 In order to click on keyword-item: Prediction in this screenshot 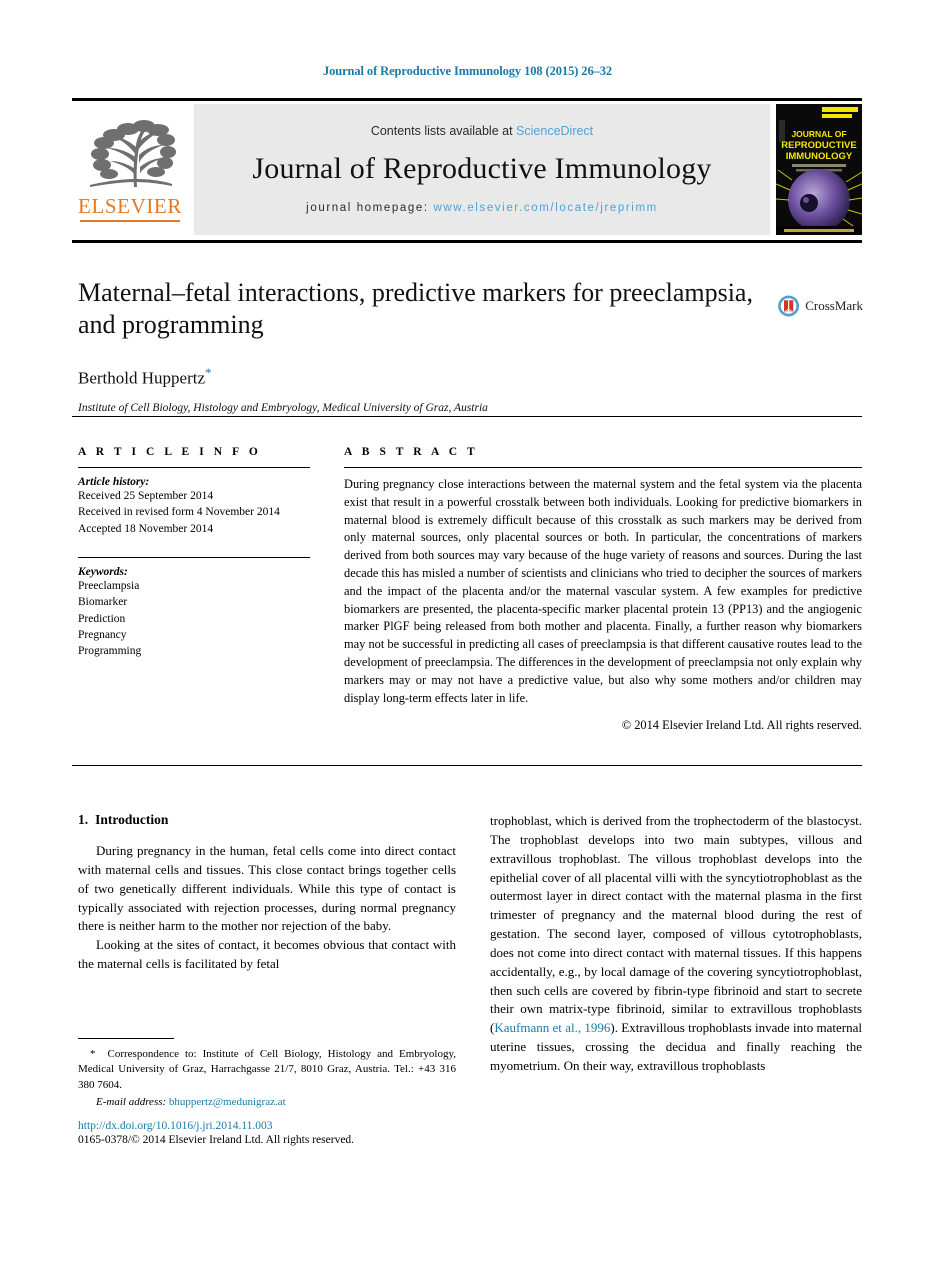, I will do `click(102, 618)`.